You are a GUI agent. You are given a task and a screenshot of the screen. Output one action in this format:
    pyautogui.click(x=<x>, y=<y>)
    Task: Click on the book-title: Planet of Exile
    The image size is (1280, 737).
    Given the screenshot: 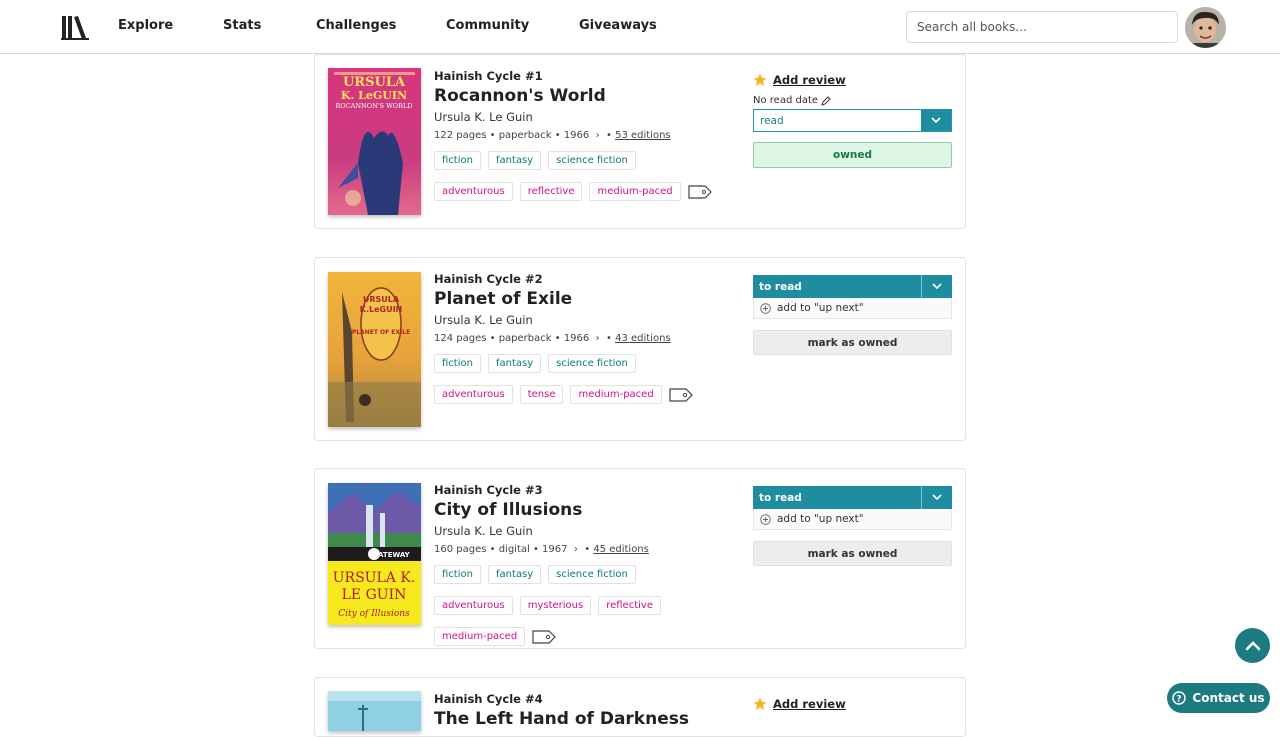 What is the action you would take?
    pyautogui.click(x=589, y=299)
    